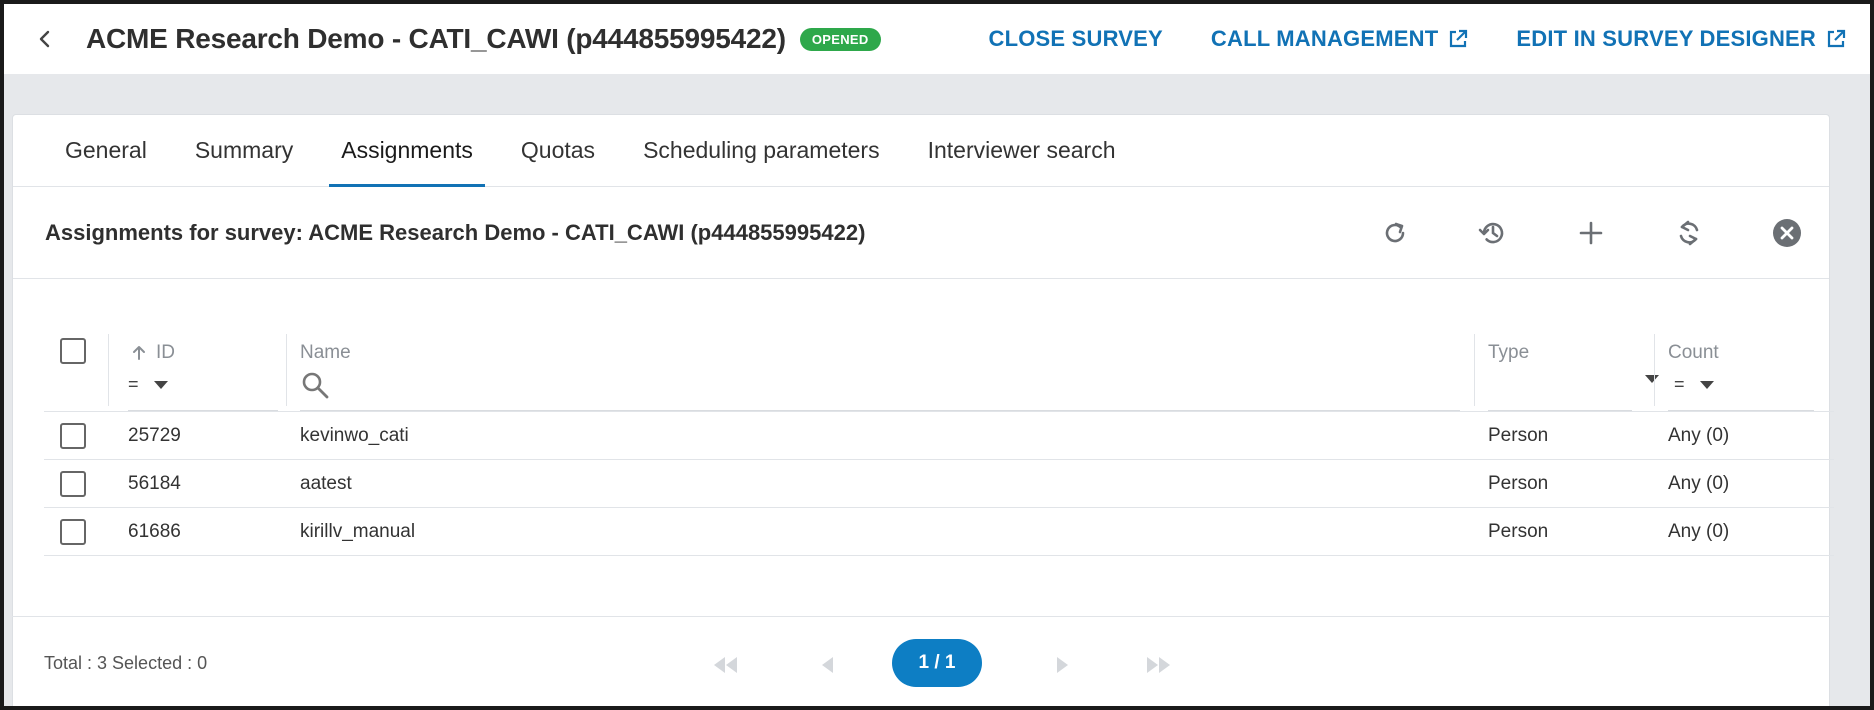 The width and height of the screenshot is (1874, 710). I want to click on type-filter-select, so click(1652, 379).